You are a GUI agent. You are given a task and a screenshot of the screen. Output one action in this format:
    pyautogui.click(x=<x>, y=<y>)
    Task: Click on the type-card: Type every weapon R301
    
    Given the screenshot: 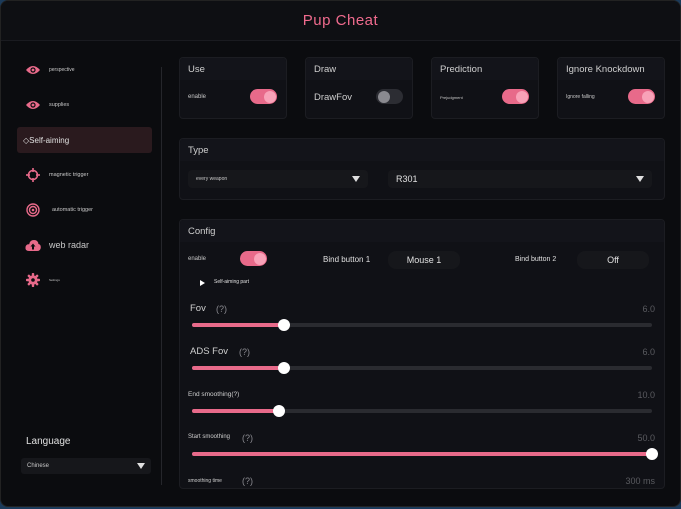 What is the action you would take?
    pyautogui.click(x=422, y=169)
    